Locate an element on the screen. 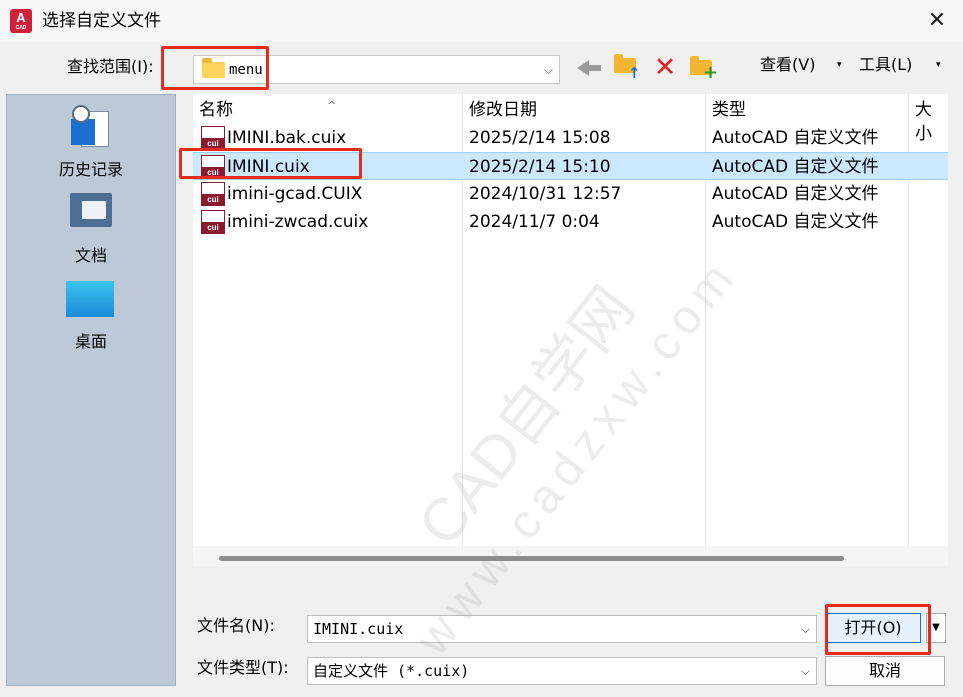  column-header-name: 名称 ^ is located at coordinates (267, 110).